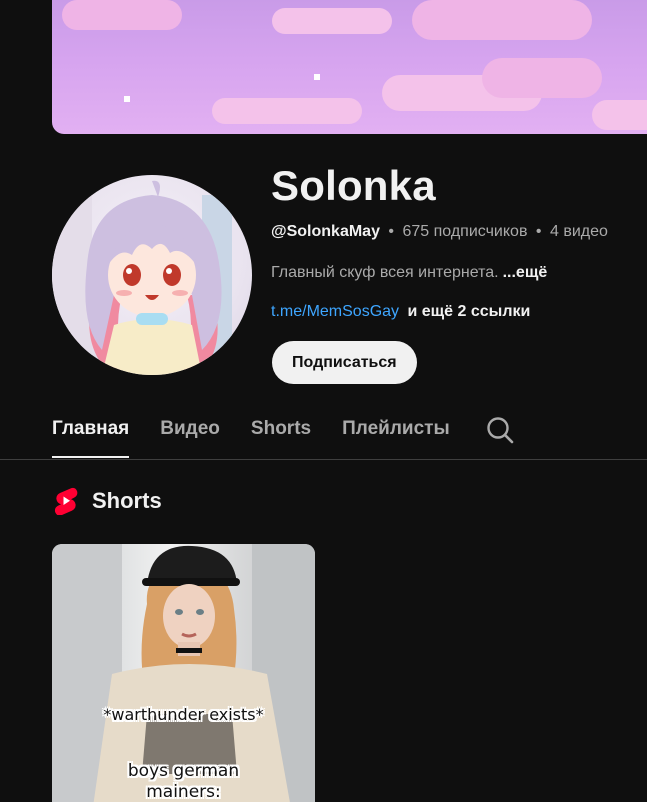  I want to click on channel-tabs: Главная Видео Shorts Плейлисты, so click(266, 436).